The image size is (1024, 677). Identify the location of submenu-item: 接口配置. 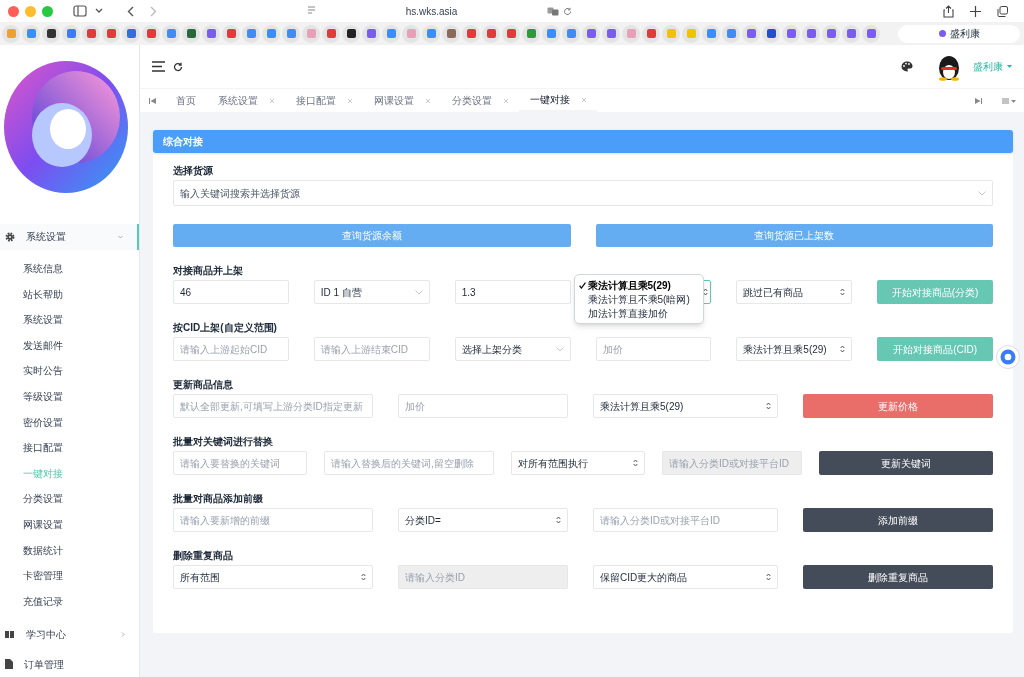
(69, 447).